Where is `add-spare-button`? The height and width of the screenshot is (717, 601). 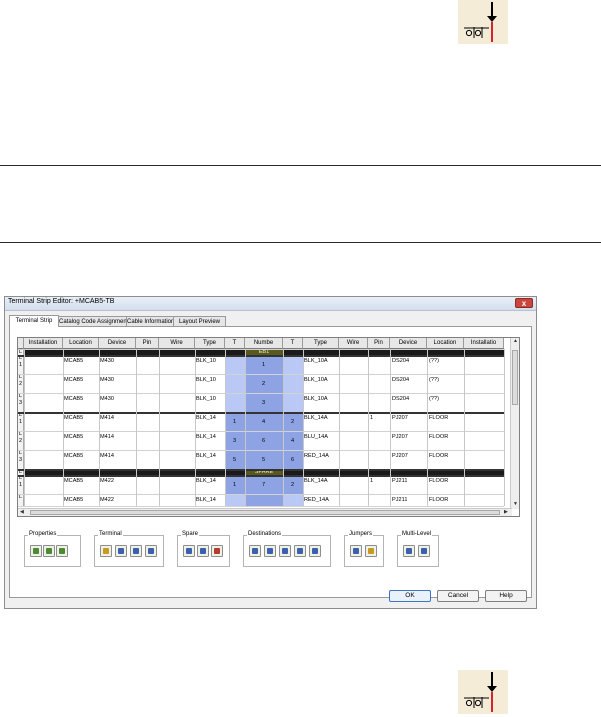 add-spare-button is located at coordinates (189, 551).